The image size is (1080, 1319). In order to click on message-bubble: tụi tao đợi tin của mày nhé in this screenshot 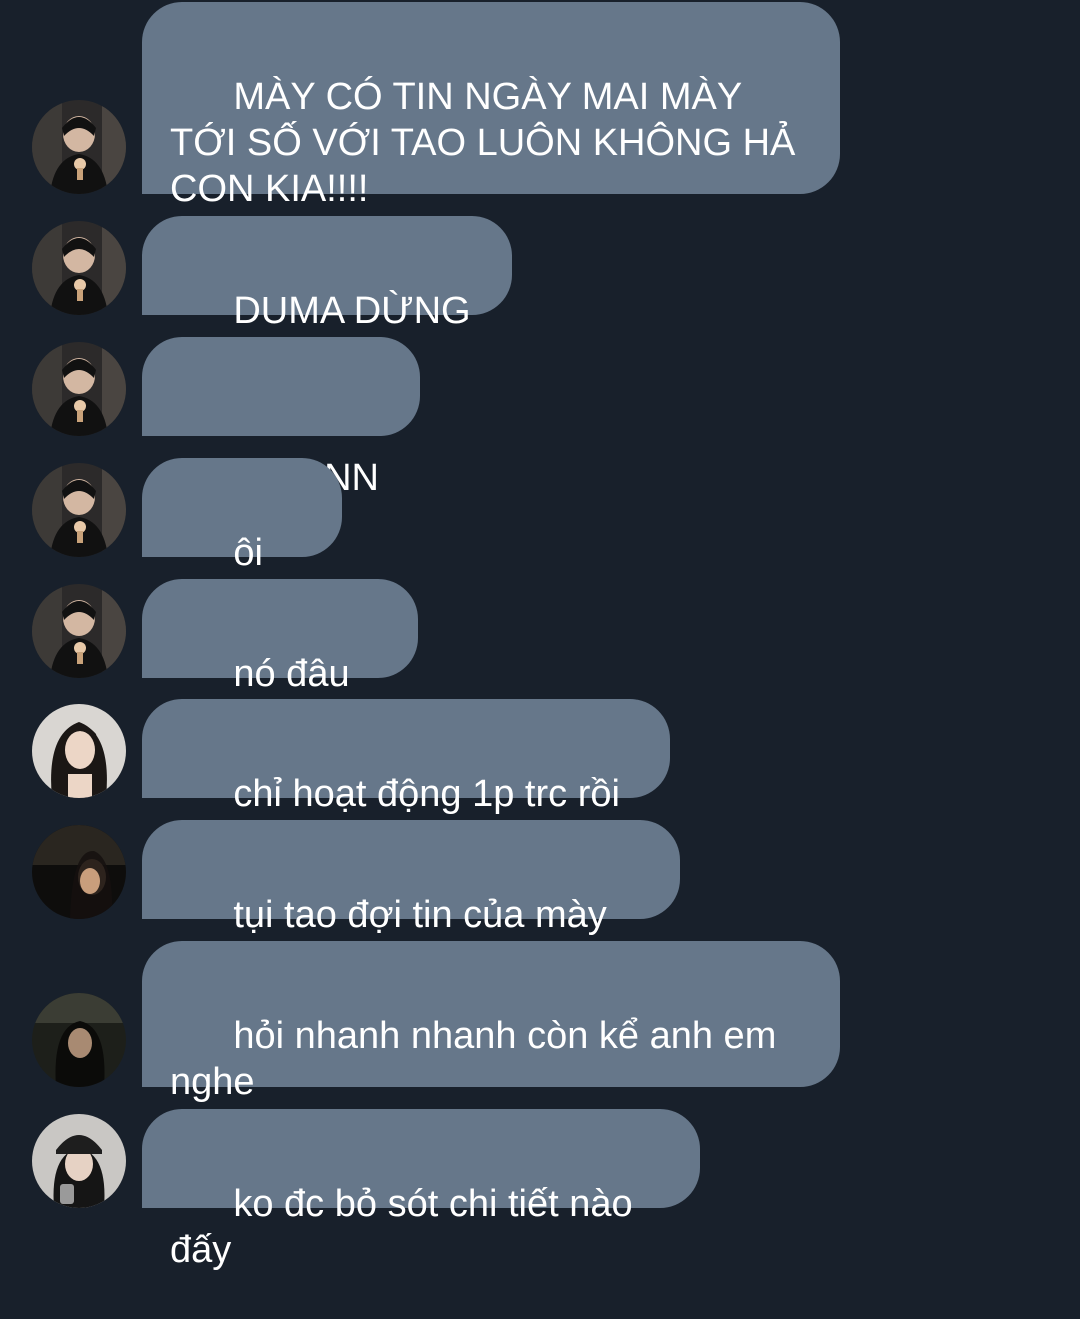, I will do `click(411, 901)`.